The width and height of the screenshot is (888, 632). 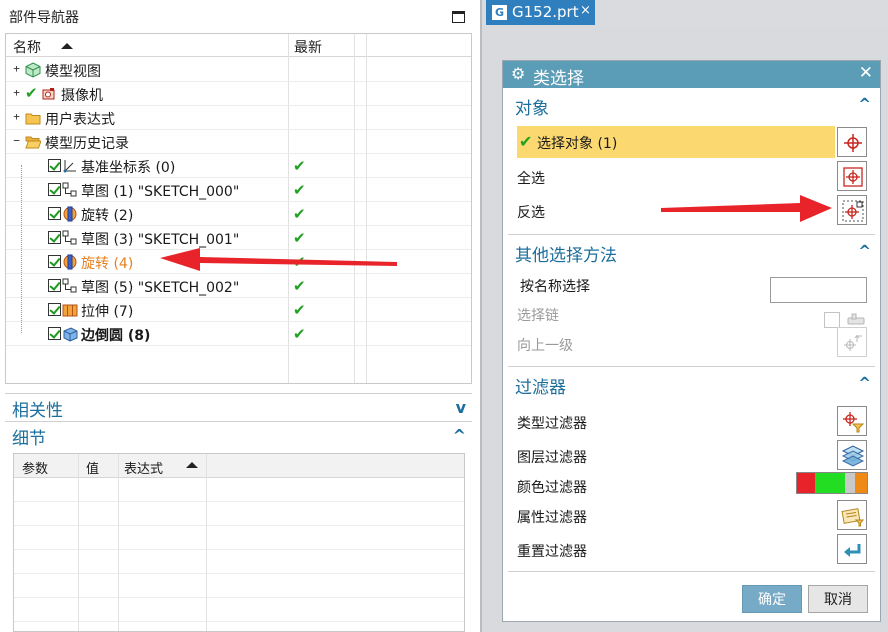 What do you see at coordinates (552, 518) in the screenshot?
I see `attribute-filter-label: 属性过滤器` at bounding box center [552, 518].